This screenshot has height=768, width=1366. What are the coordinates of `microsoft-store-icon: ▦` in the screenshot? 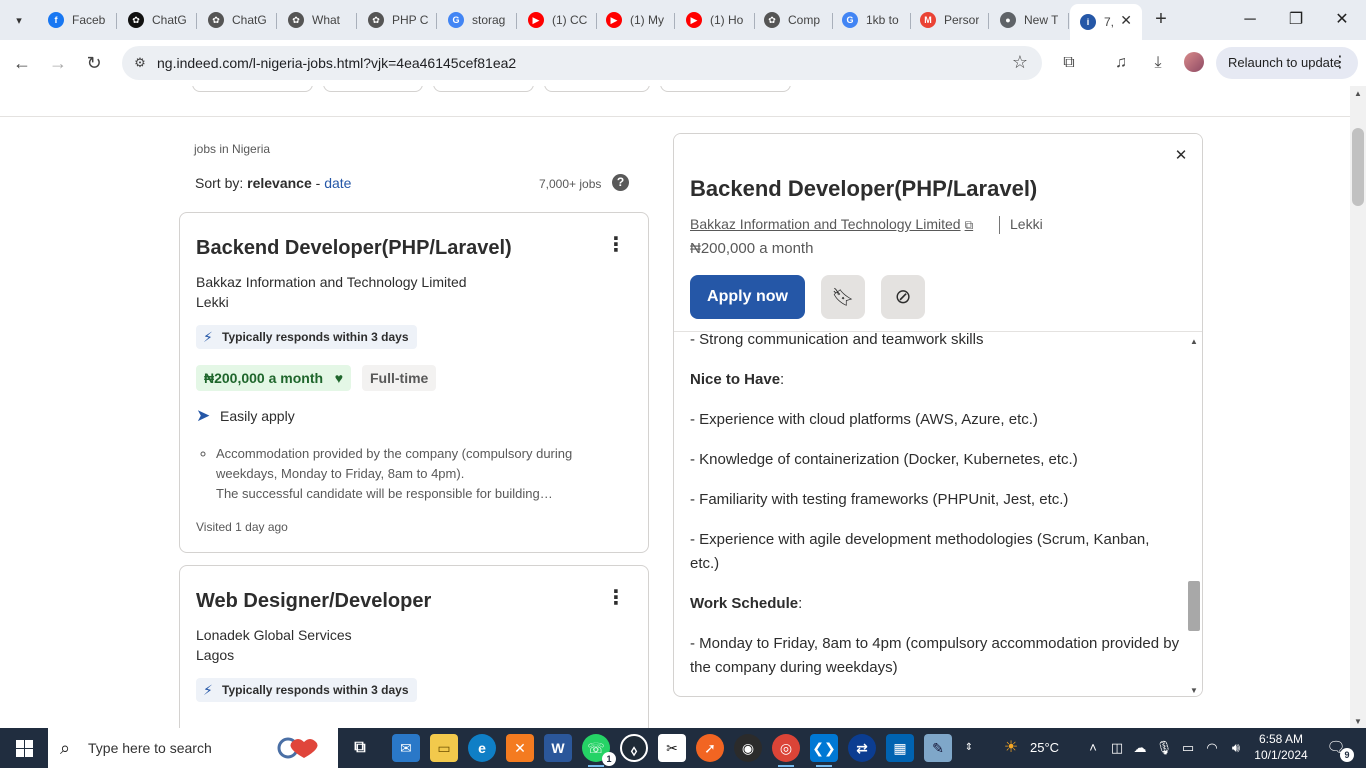 It's located at (900, 748).